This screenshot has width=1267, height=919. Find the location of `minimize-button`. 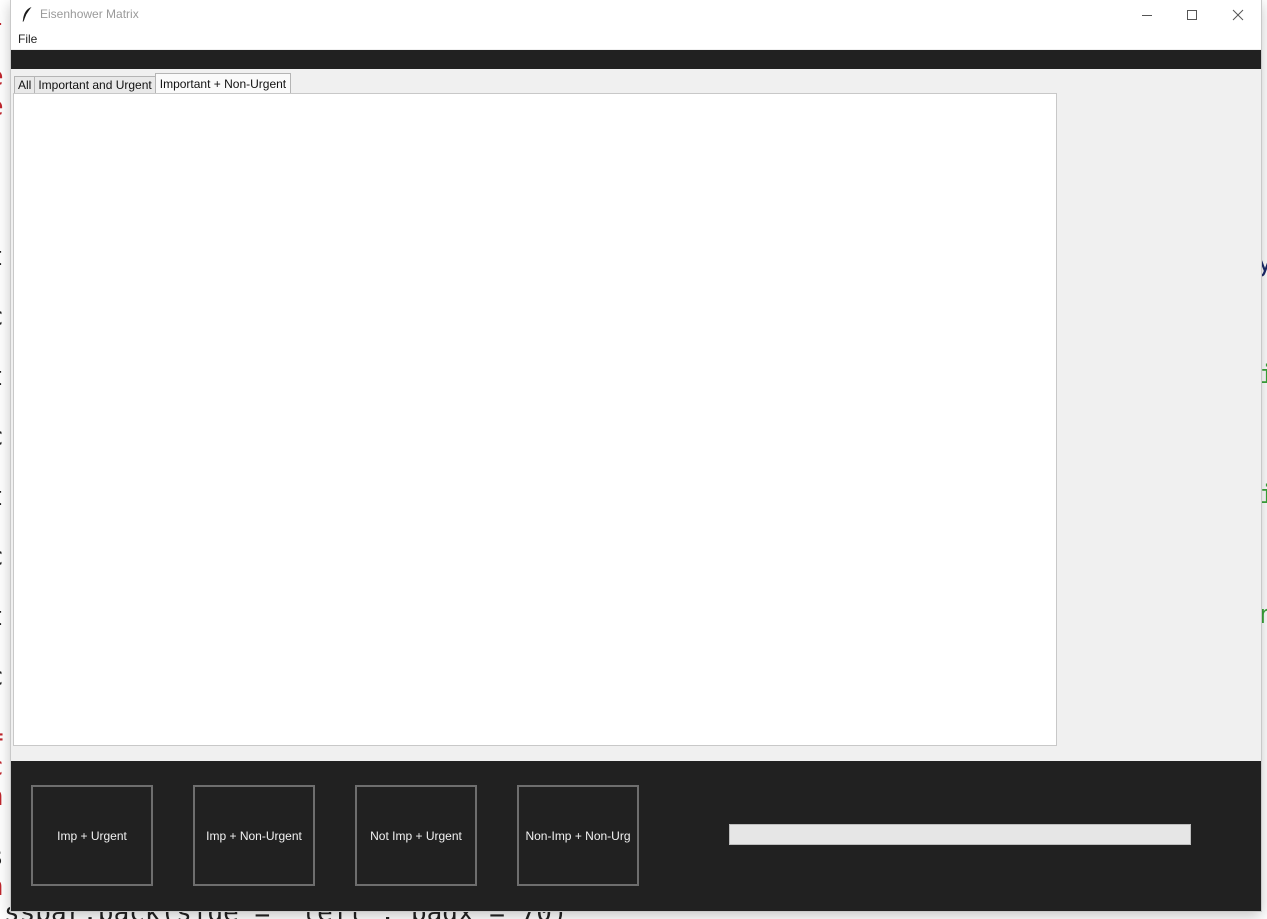

minimize-button is located at coordinates (1147, 14).